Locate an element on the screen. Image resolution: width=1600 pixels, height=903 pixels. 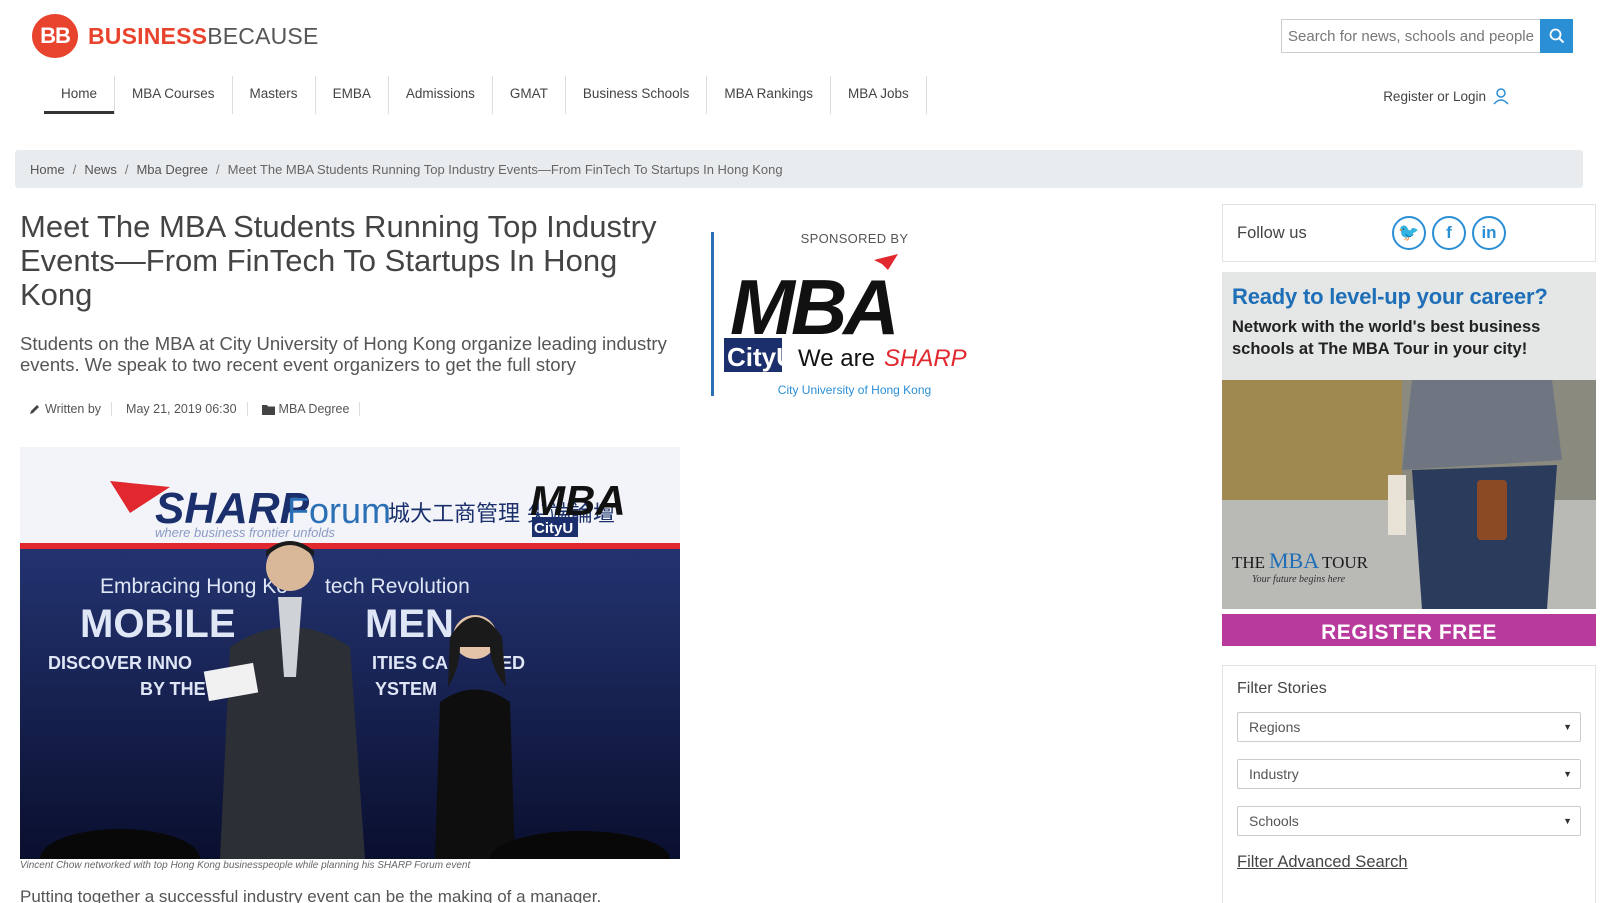
twitter-icon: 🐦 is located at coordinates (1409, 233).